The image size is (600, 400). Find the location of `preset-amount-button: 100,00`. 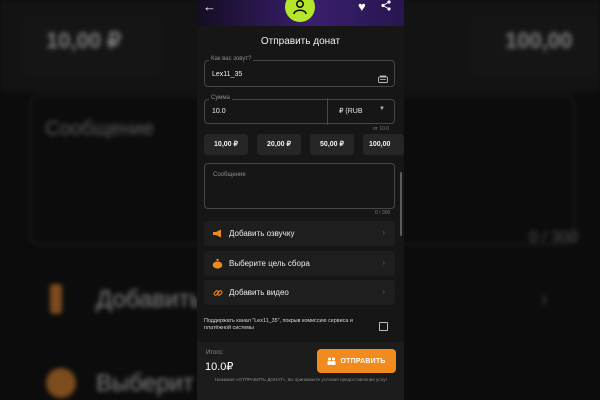

preset-amount-button: 100,00 is located at coordinates (383, 144).